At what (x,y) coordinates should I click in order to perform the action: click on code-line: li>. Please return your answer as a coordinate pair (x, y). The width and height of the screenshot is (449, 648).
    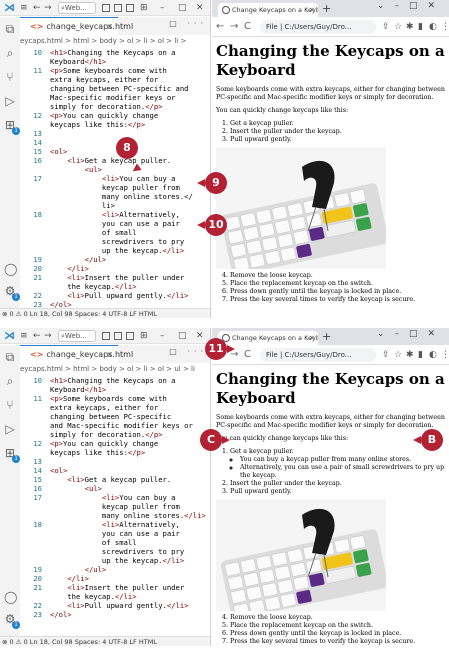
    Looking at the image, I should click on (115, 205).